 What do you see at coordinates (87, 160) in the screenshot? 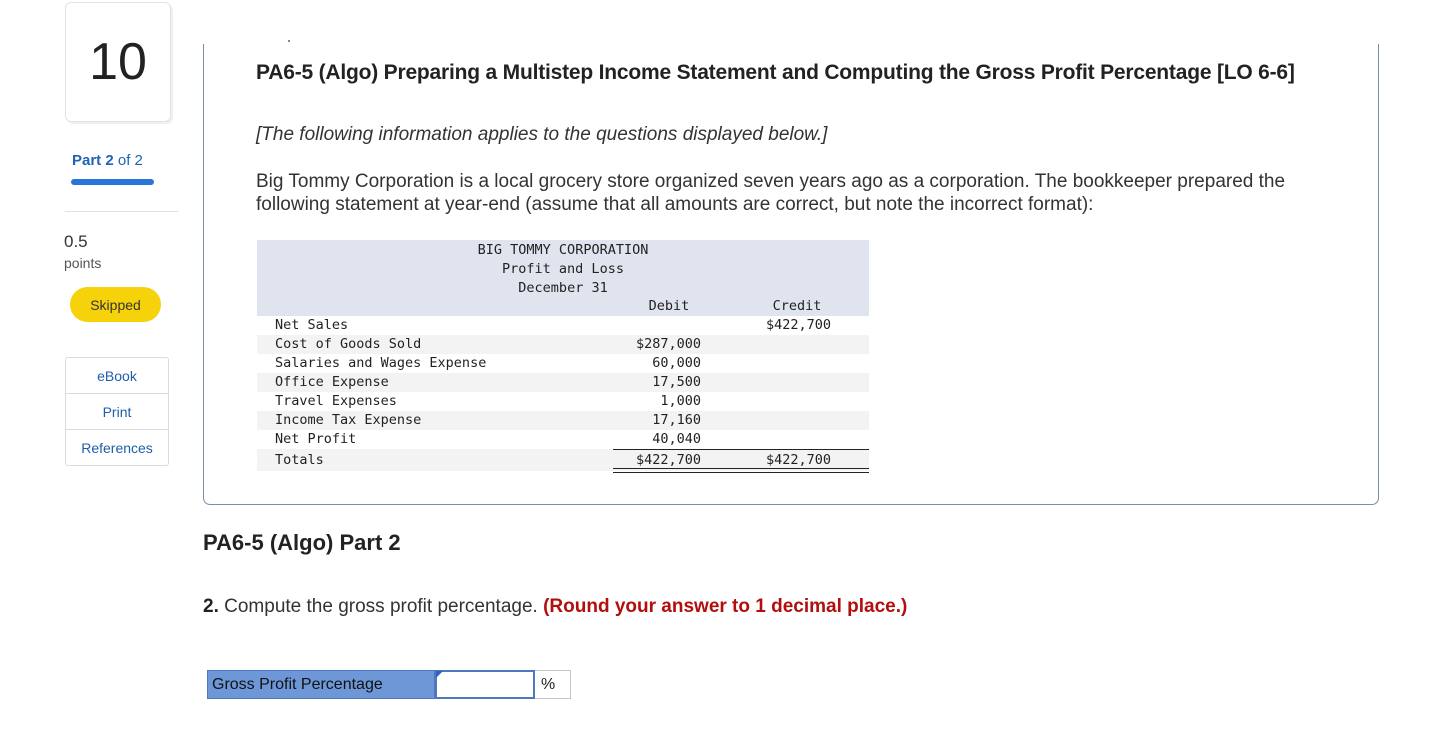
I see `part-prefix: Part` at bounding box center [87, 160].